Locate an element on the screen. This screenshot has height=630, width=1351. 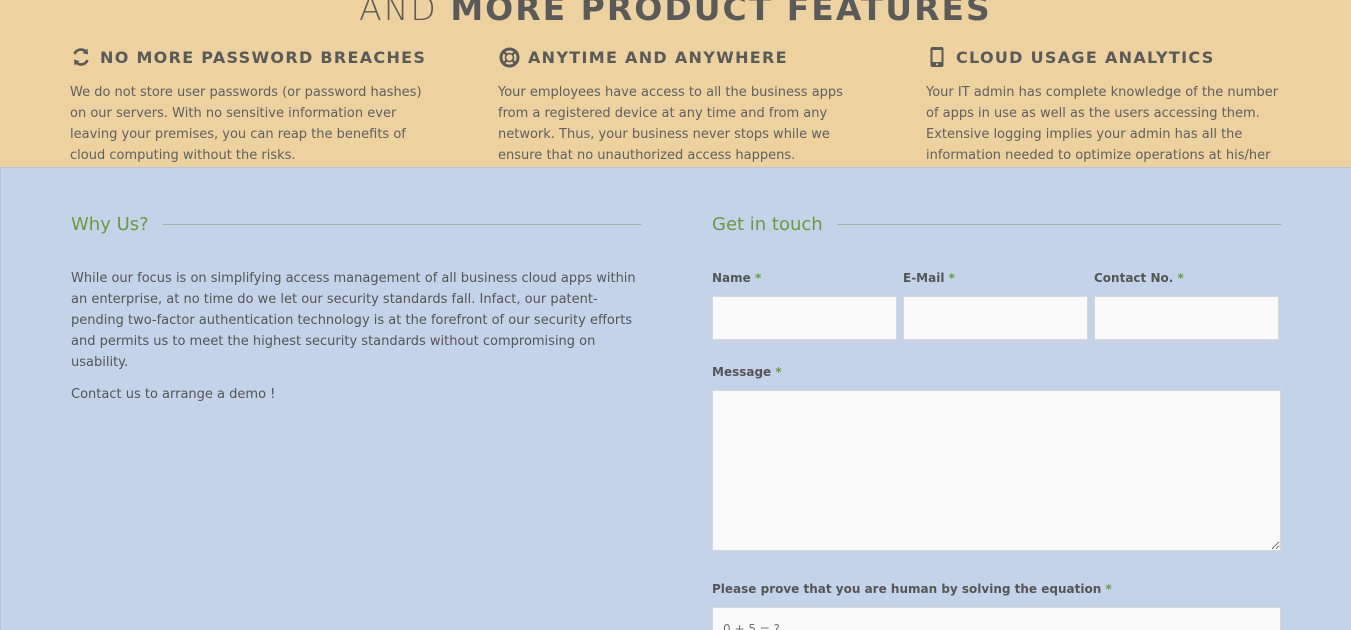
name-input is located at coordinates (804, 318).